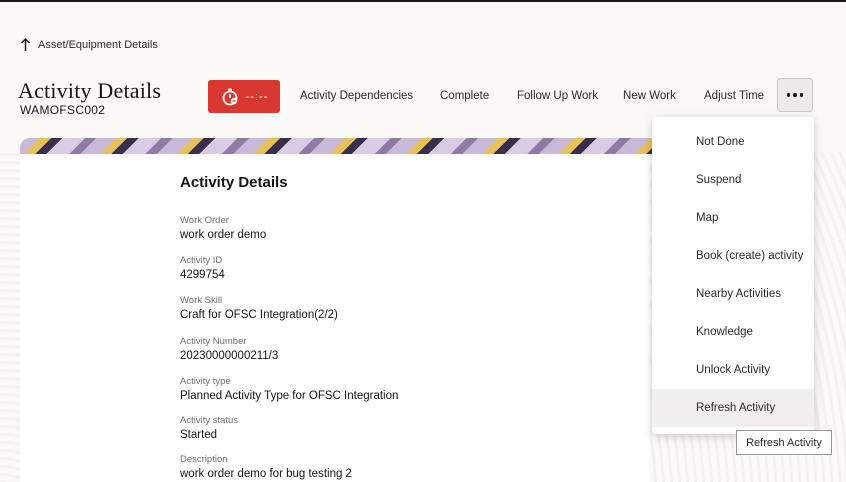 The width and height of the screenshot is (846, 482). I want to click on card-title: Activity Details, so click(234, 182).